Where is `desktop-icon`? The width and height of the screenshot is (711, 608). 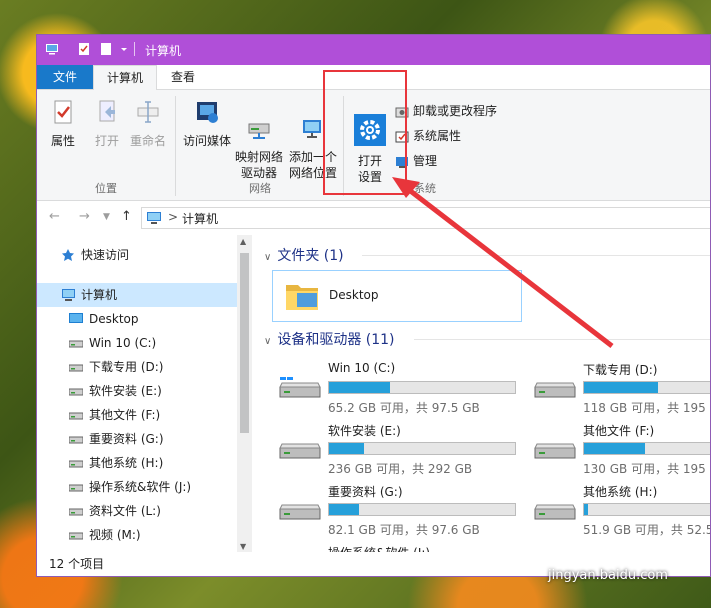 desktop-icon is located at coordinates (76, 318).